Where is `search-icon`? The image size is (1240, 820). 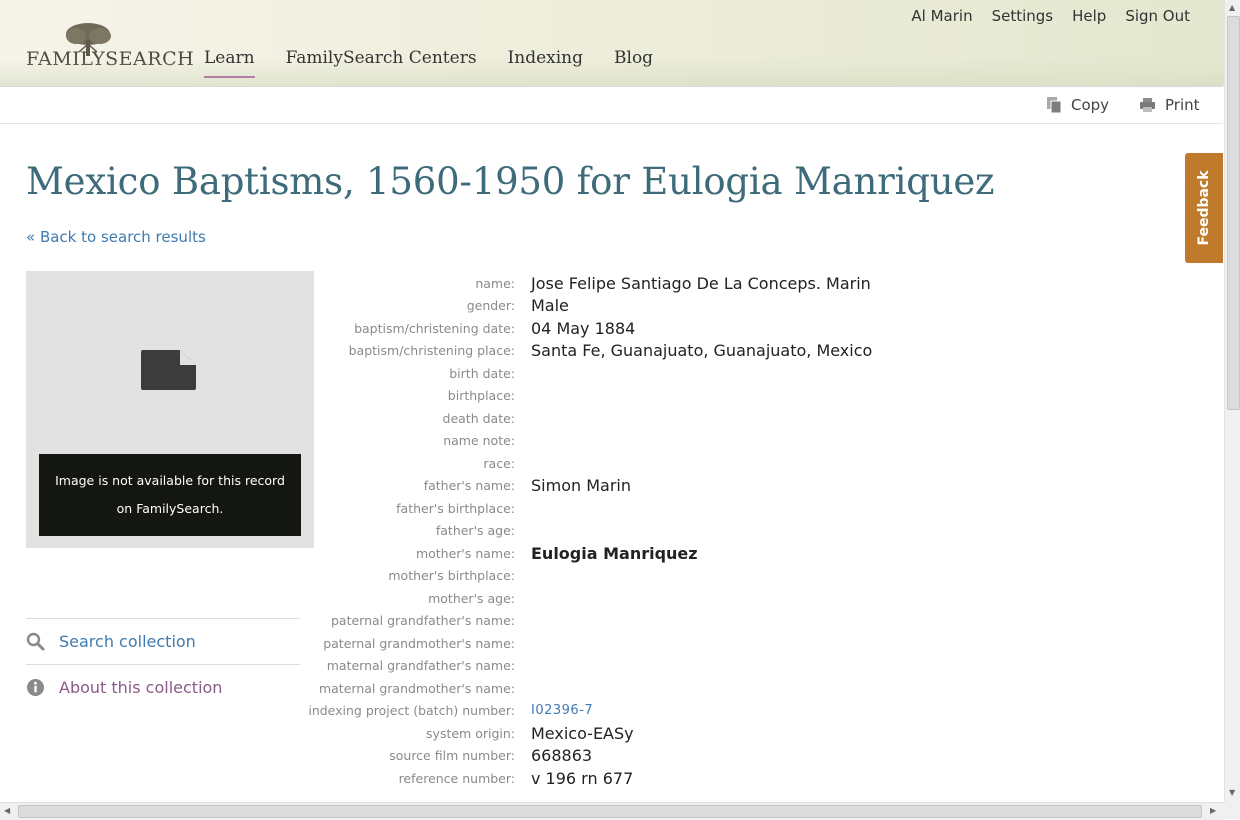
search-icon is located at coordinates (35, 641).